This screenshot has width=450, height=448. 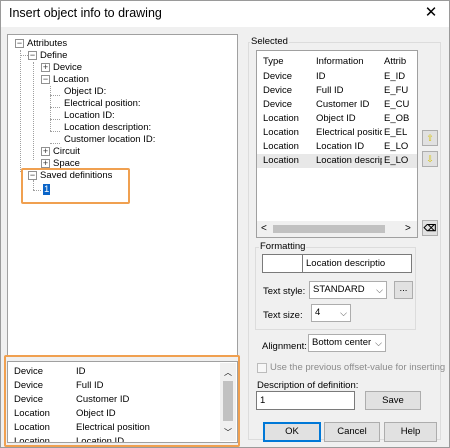 What do you see at coordinates (107, 128) in the screenshot?
I see `tree-node-location-description: Location description:` at bounding box center [107, 128].